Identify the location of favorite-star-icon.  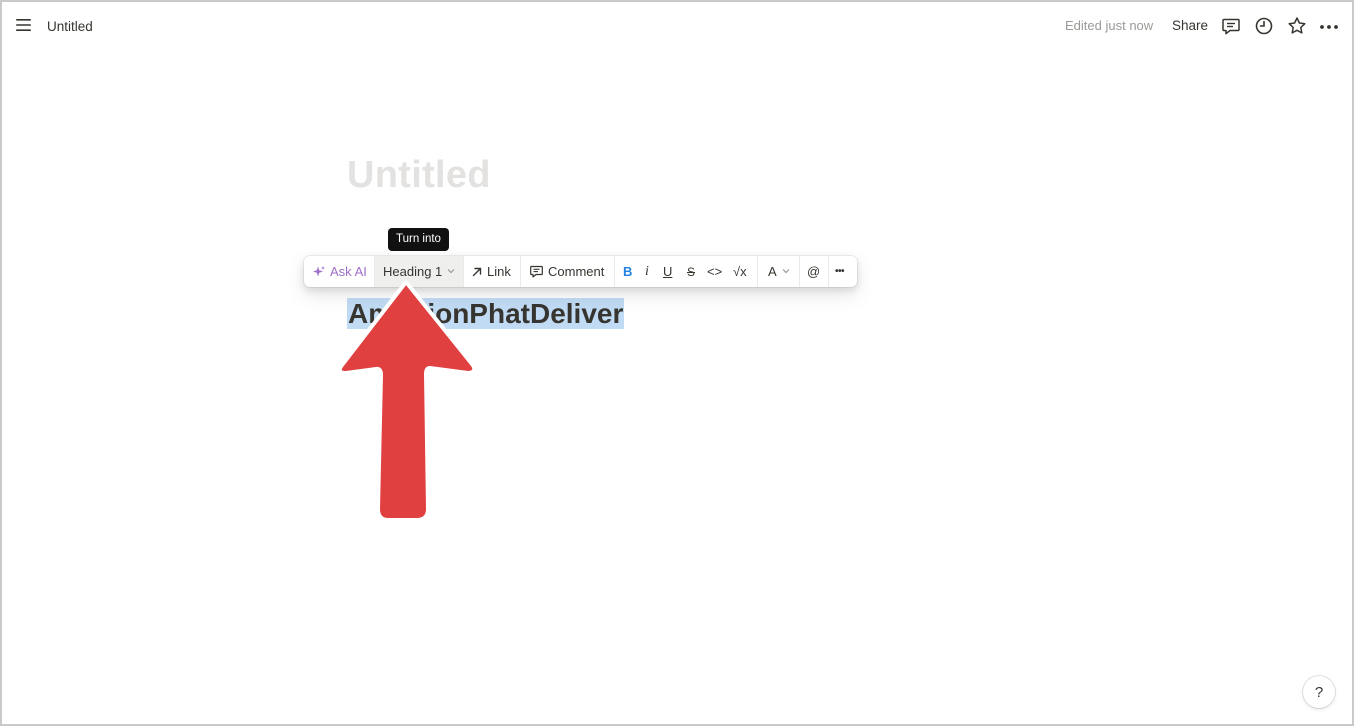
(1297, 26).